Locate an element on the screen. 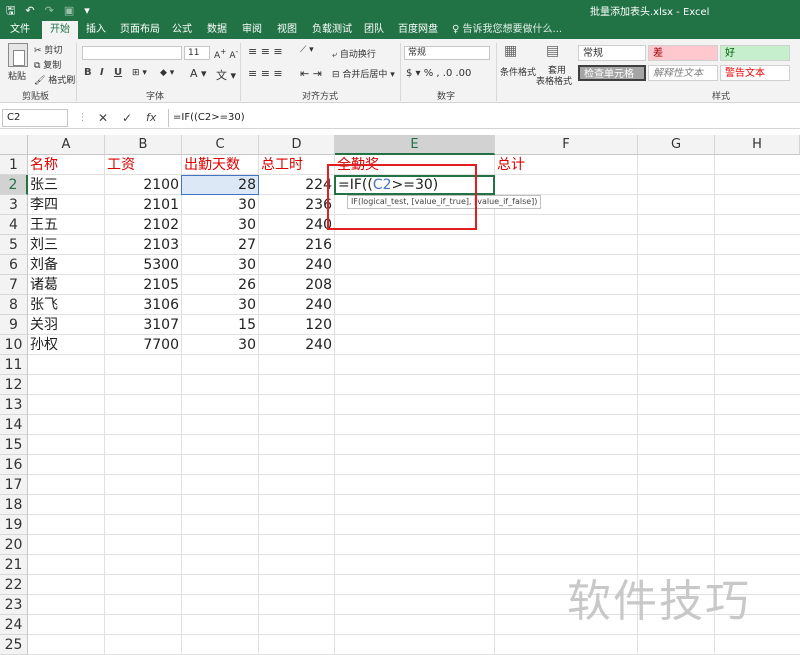 The image size is (800, 655). formula-input: =IF((C2>=30) is located at coordinates (482, 118).